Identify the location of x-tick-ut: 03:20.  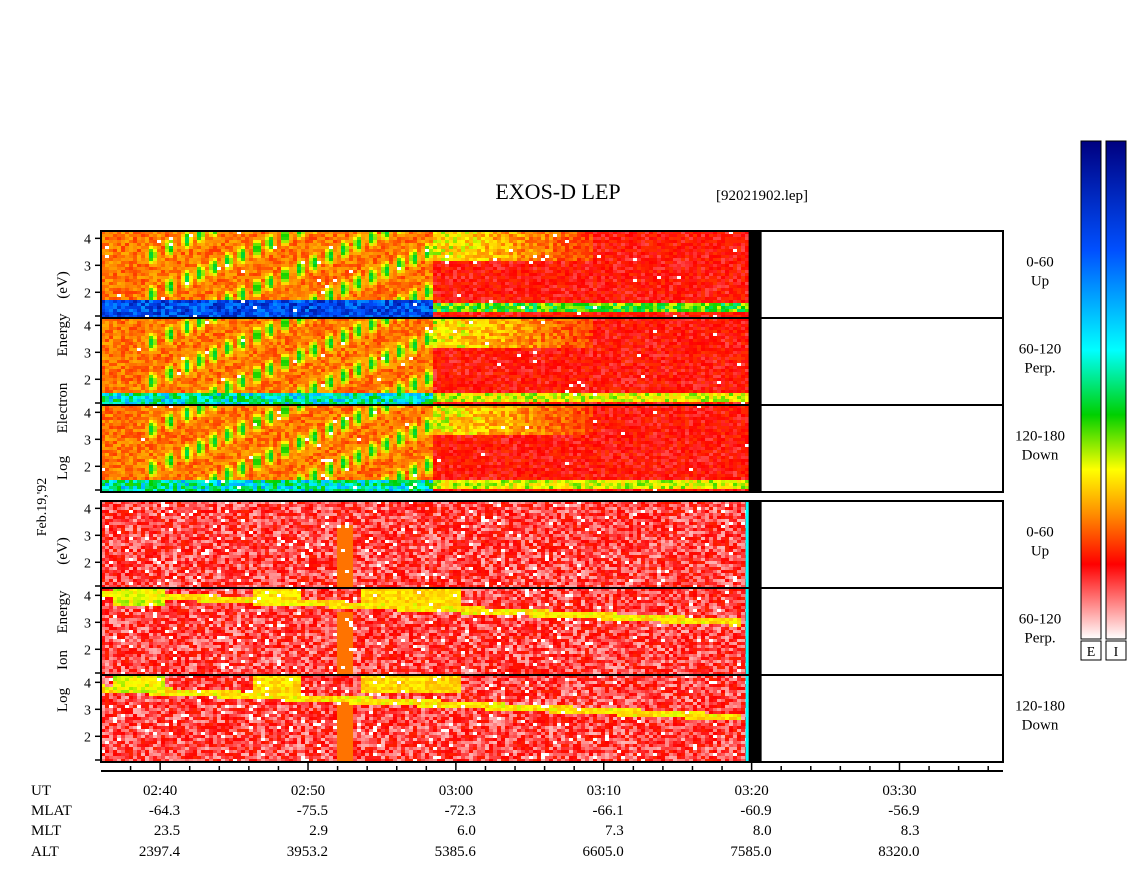
(752, 791).